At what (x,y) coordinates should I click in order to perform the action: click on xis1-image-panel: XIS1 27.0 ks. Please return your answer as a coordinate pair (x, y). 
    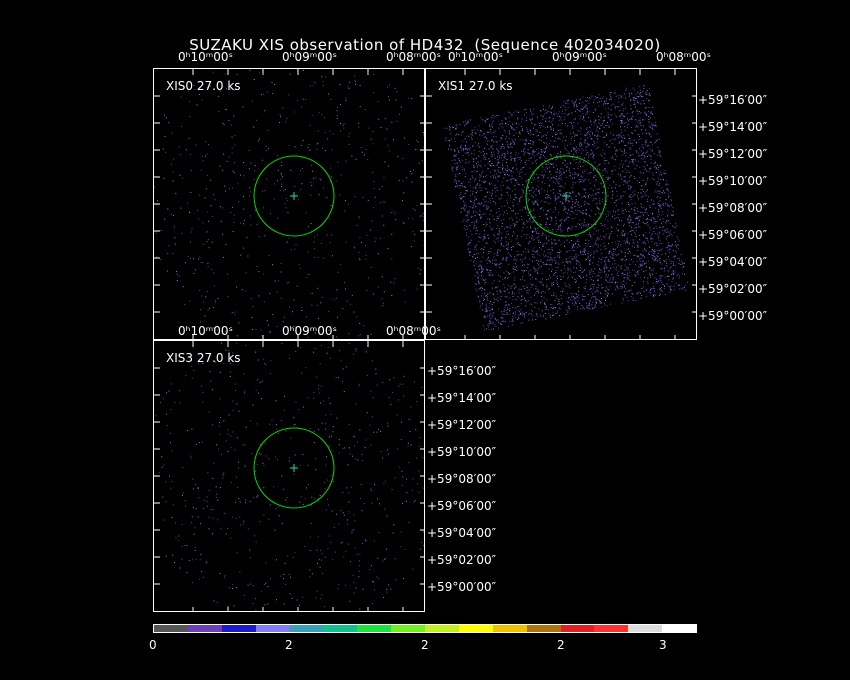
    Looking at the image, I should click on (561, 204).